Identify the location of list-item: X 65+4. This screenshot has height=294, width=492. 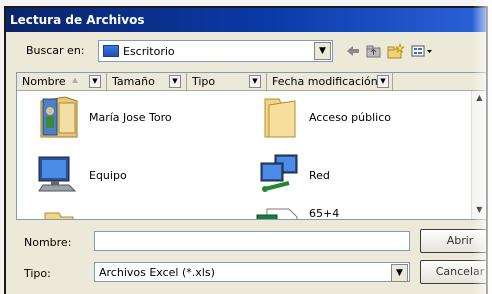
(297, 212).